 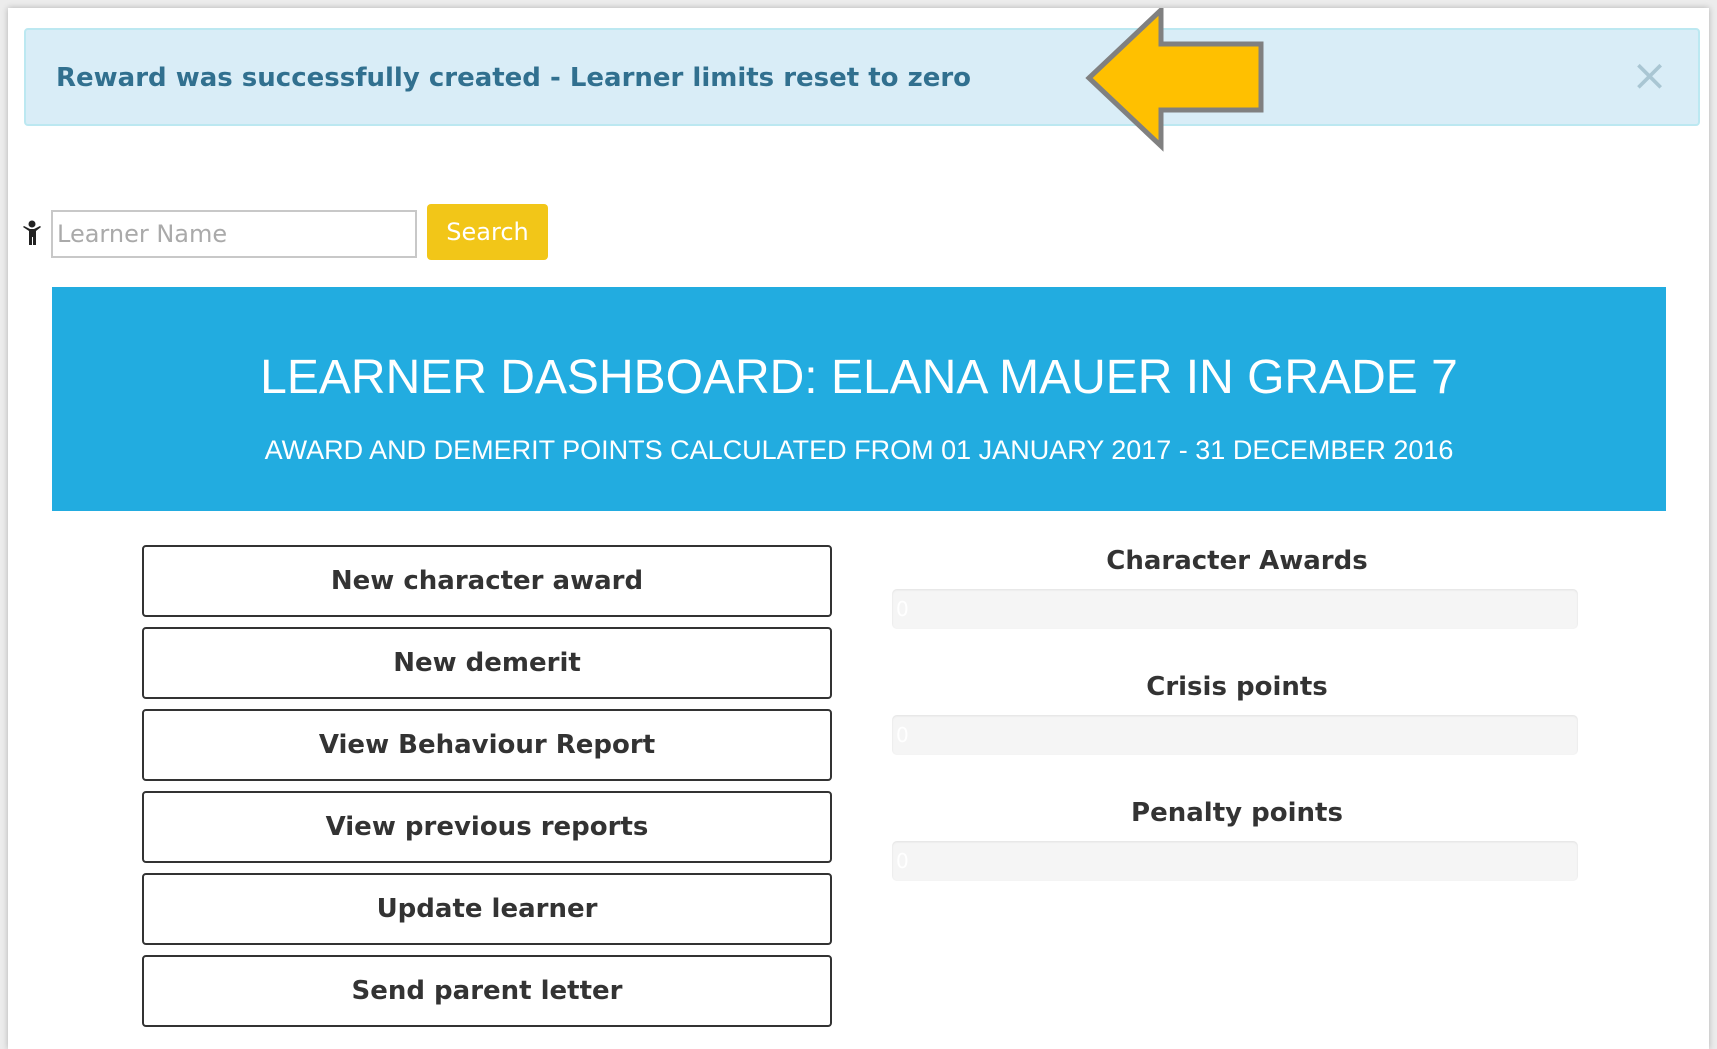 I want to click on crisis-points-value: 0, so click(x=902, y=735).